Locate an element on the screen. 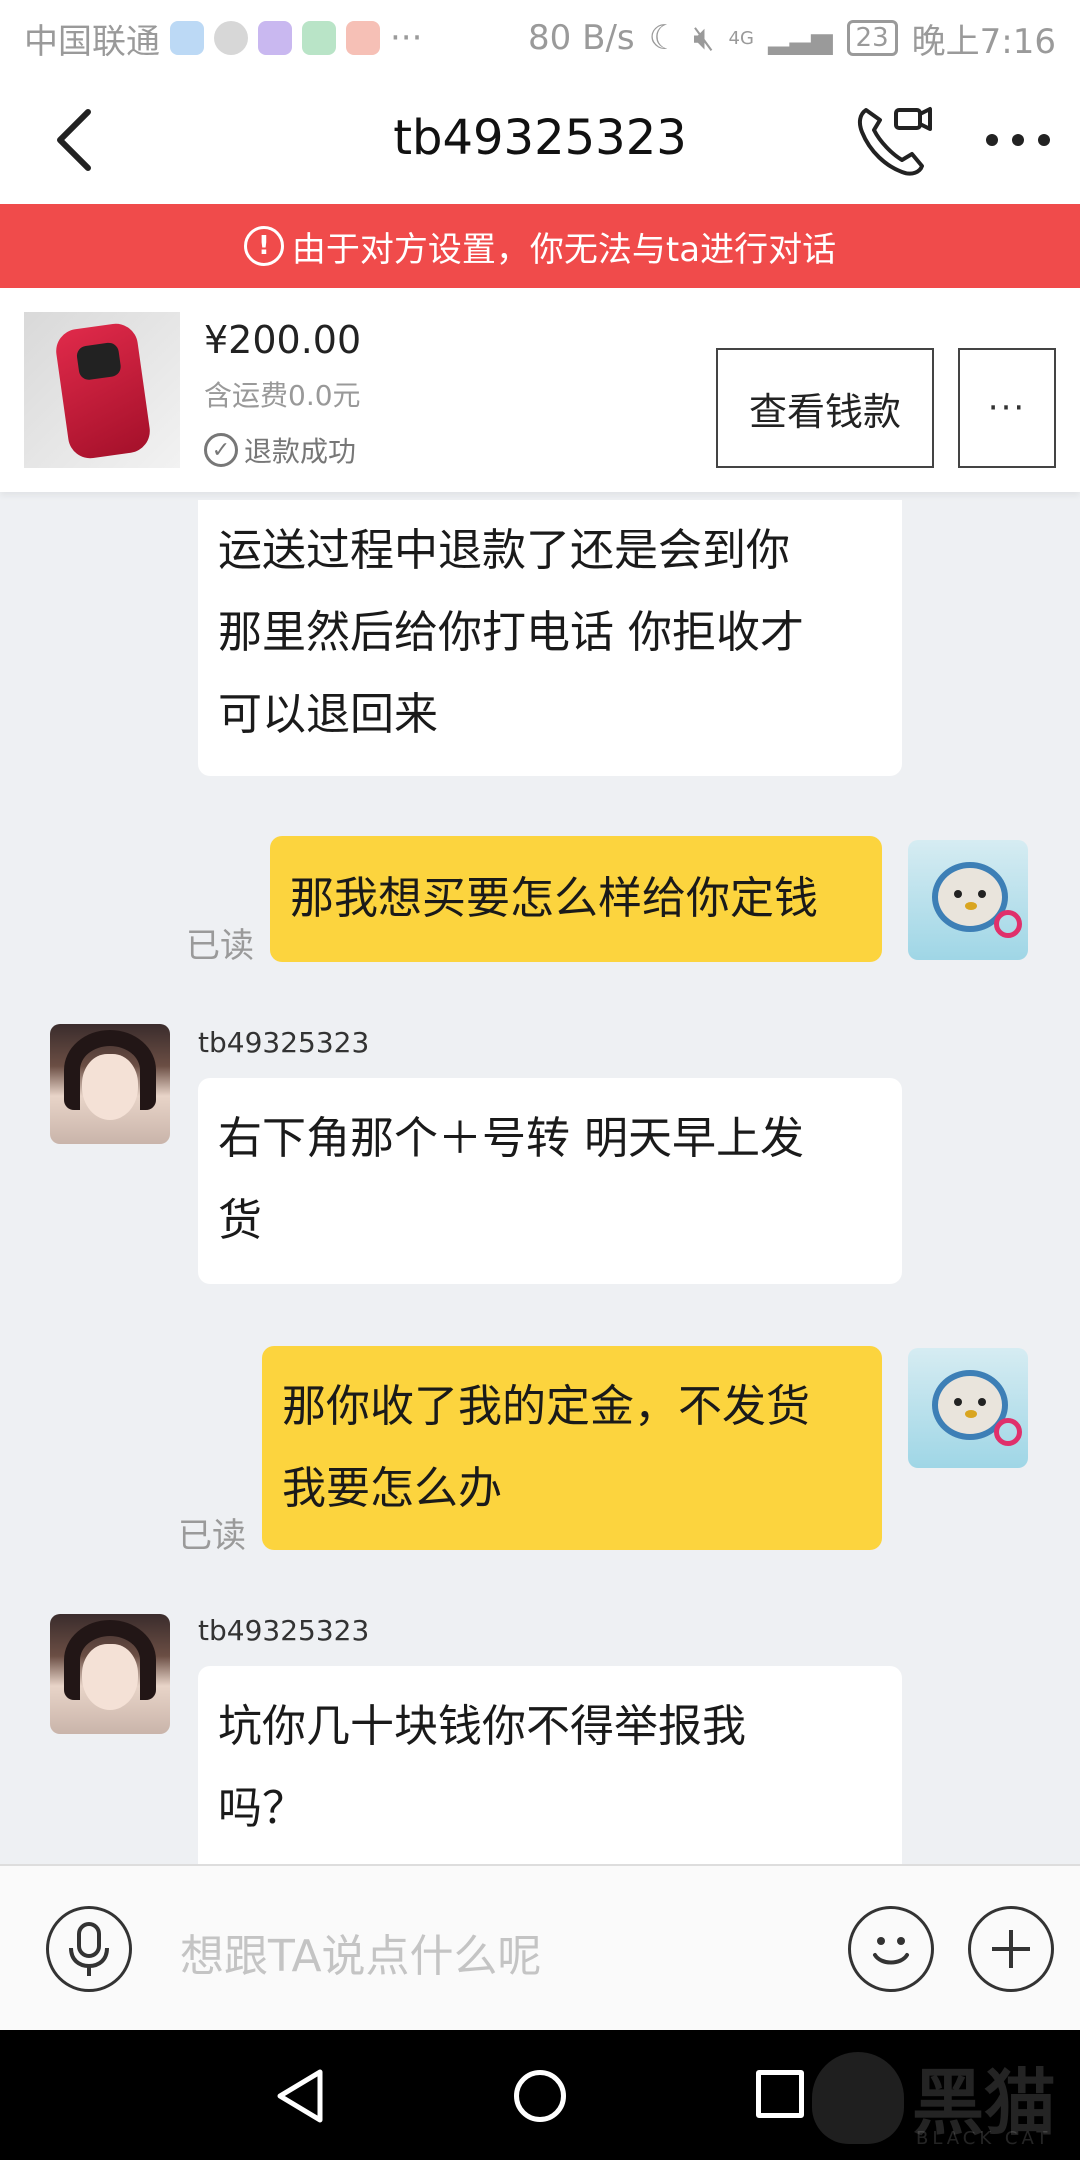 This screenshot has height=2160, width=1080. product-image is located at coordinates (102, 390).